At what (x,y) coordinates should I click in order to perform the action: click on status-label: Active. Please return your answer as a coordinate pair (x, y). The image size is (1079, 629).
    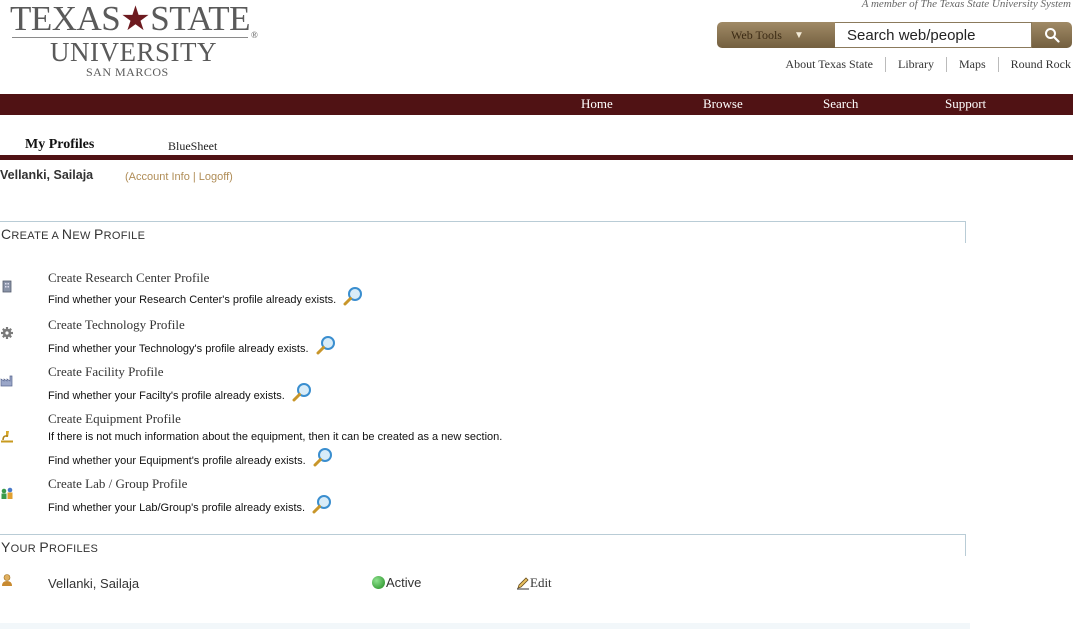
    Looking at the image, I should click on (404, 582).